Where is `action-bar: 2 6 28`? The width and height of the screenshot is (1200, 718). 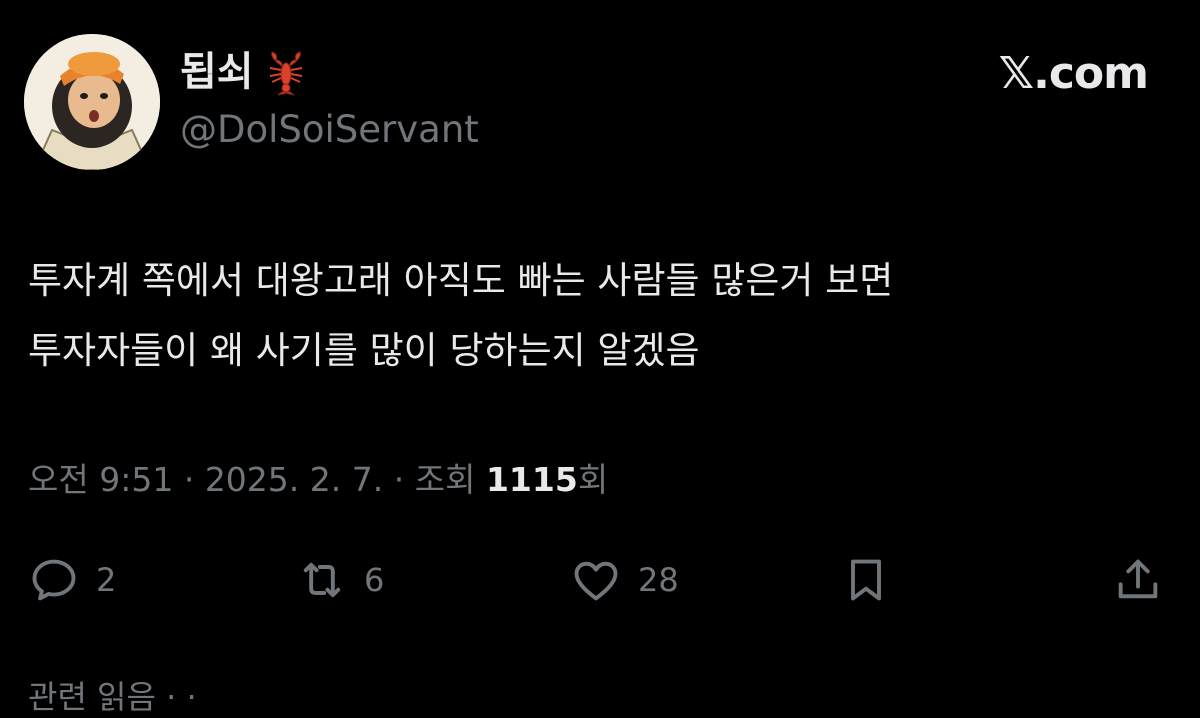 action-bar: 2 6 28 is located at coordinates (599, 580).